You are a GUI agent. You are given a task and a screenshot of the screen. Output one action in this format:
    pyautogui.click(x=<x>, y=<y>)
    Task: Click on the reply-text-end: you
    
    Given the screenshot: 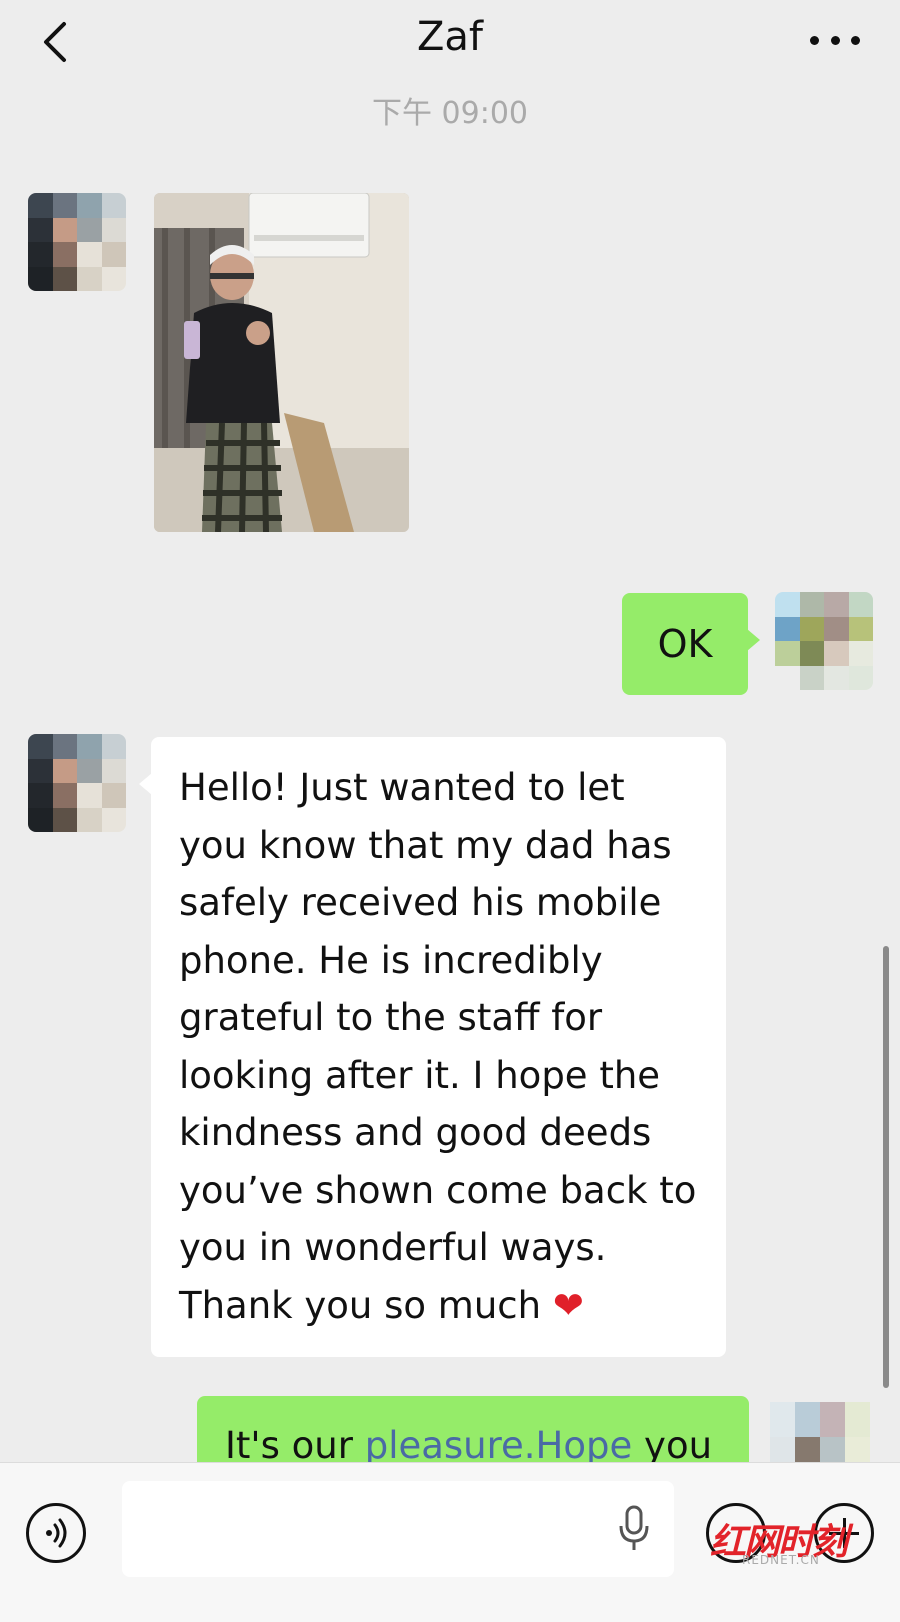 What is the action you would take?
    pyautogui.click(x=672, y=1445)
    